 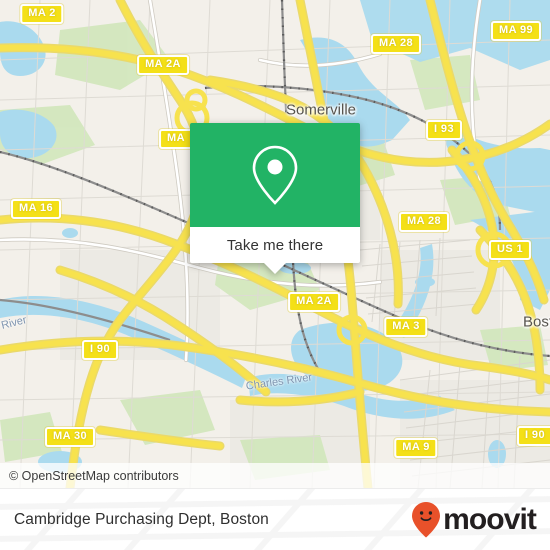 What do you see at coordinates (275, 519) in the screenshot?
I see `footer-bar: Cambridge Purchasing Dept, Boston moovit` at bounding box center [275, 519].